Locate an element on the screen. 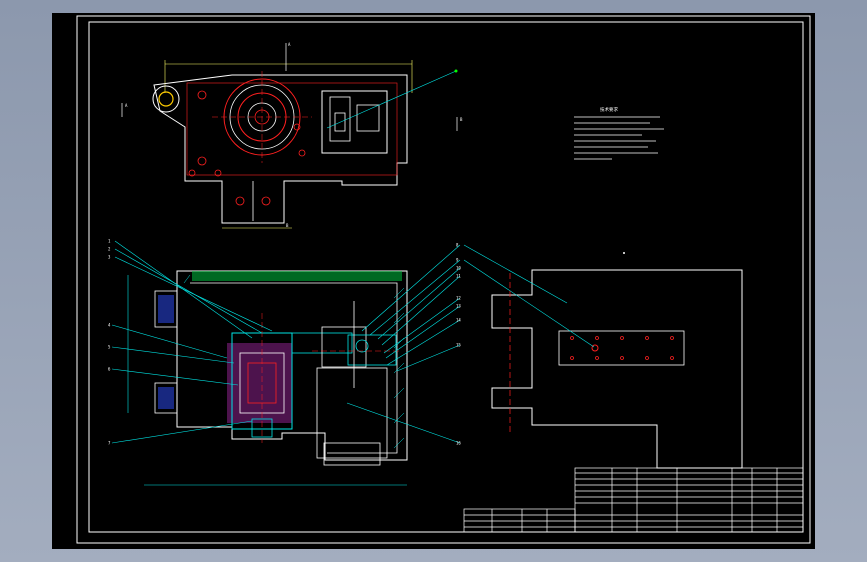 This screenshot has width=867, height=562. callout-label-left: 7 is located at coordinates (109, 443).